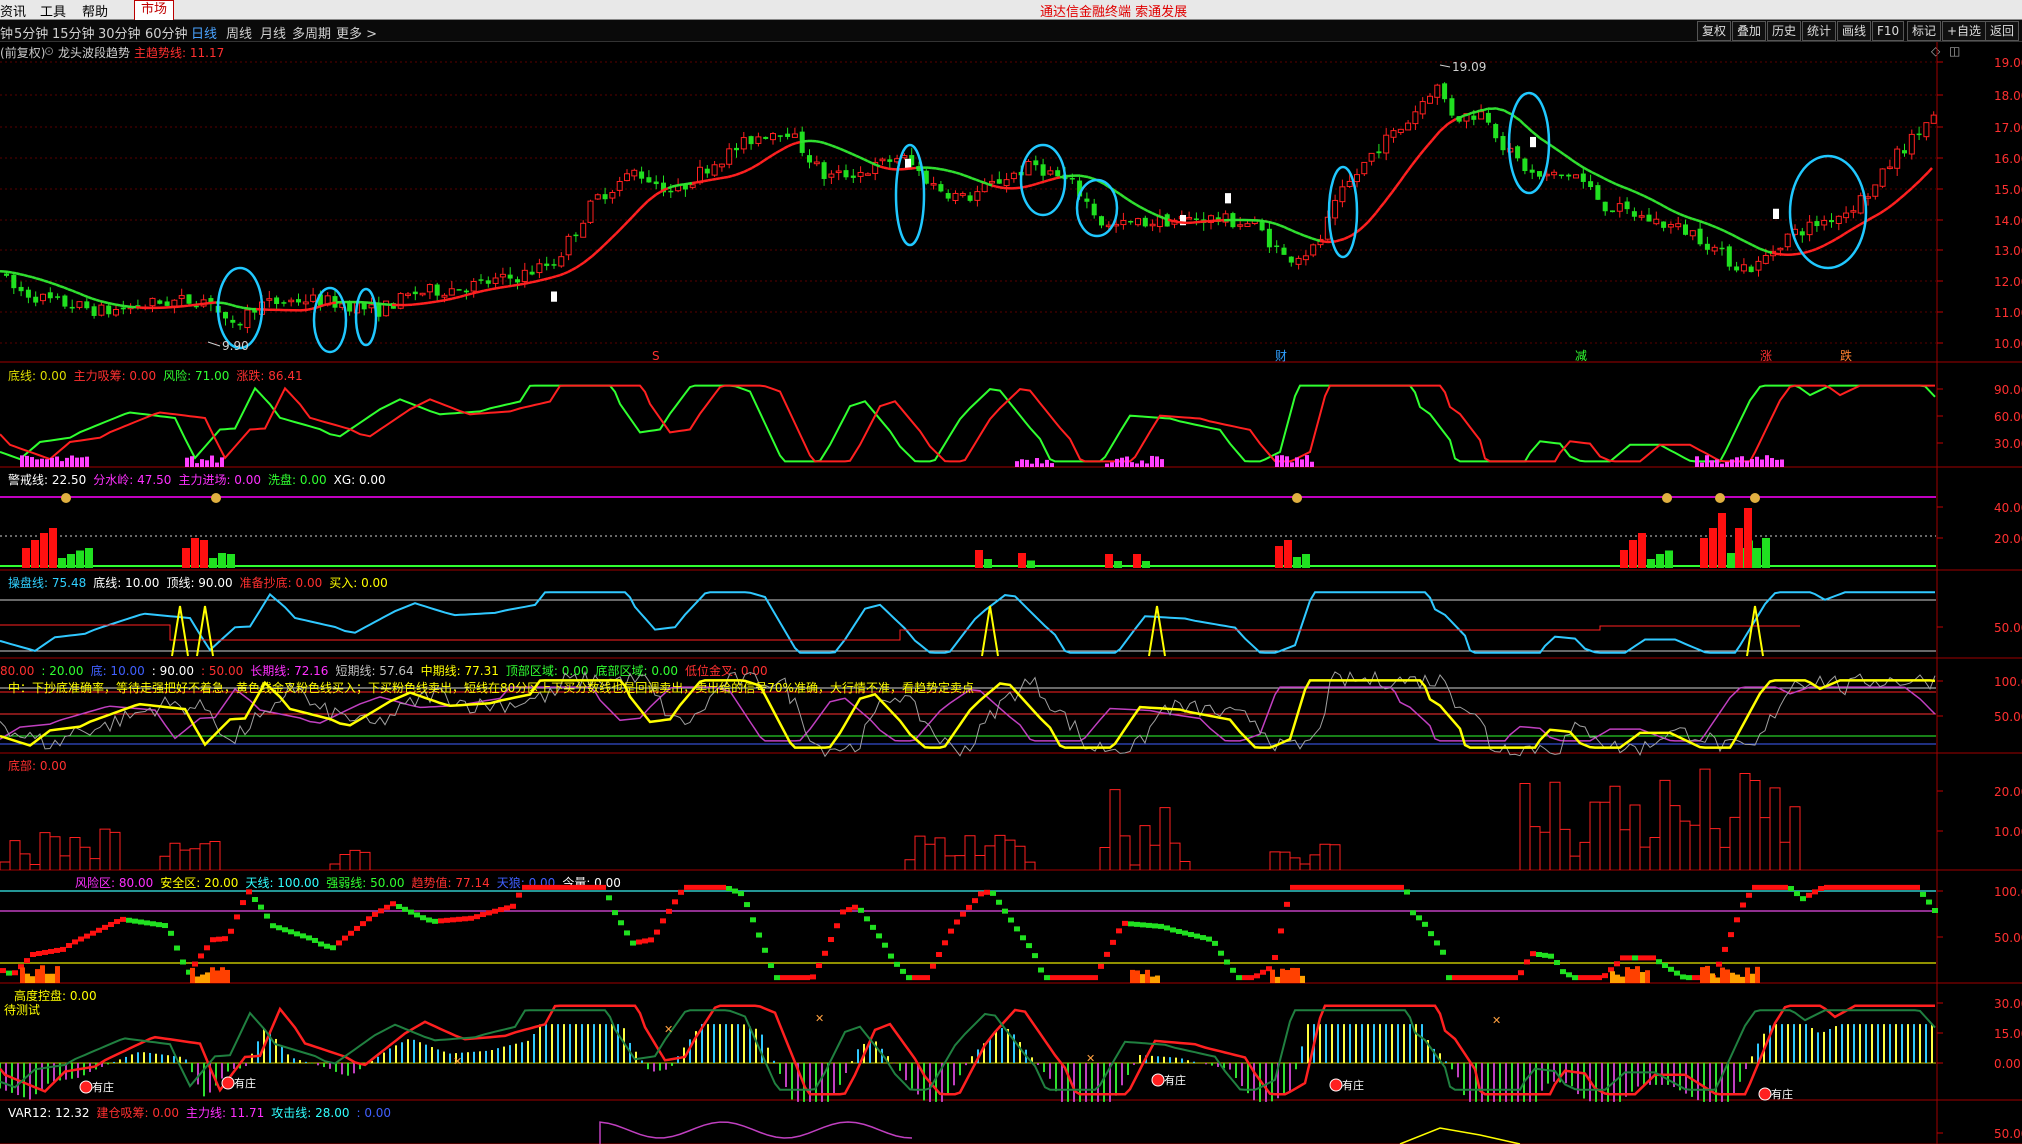 Image resolution: width=2022 pixels, height=1144 pixels. I want to click on candle-white, so click(1533, 142).